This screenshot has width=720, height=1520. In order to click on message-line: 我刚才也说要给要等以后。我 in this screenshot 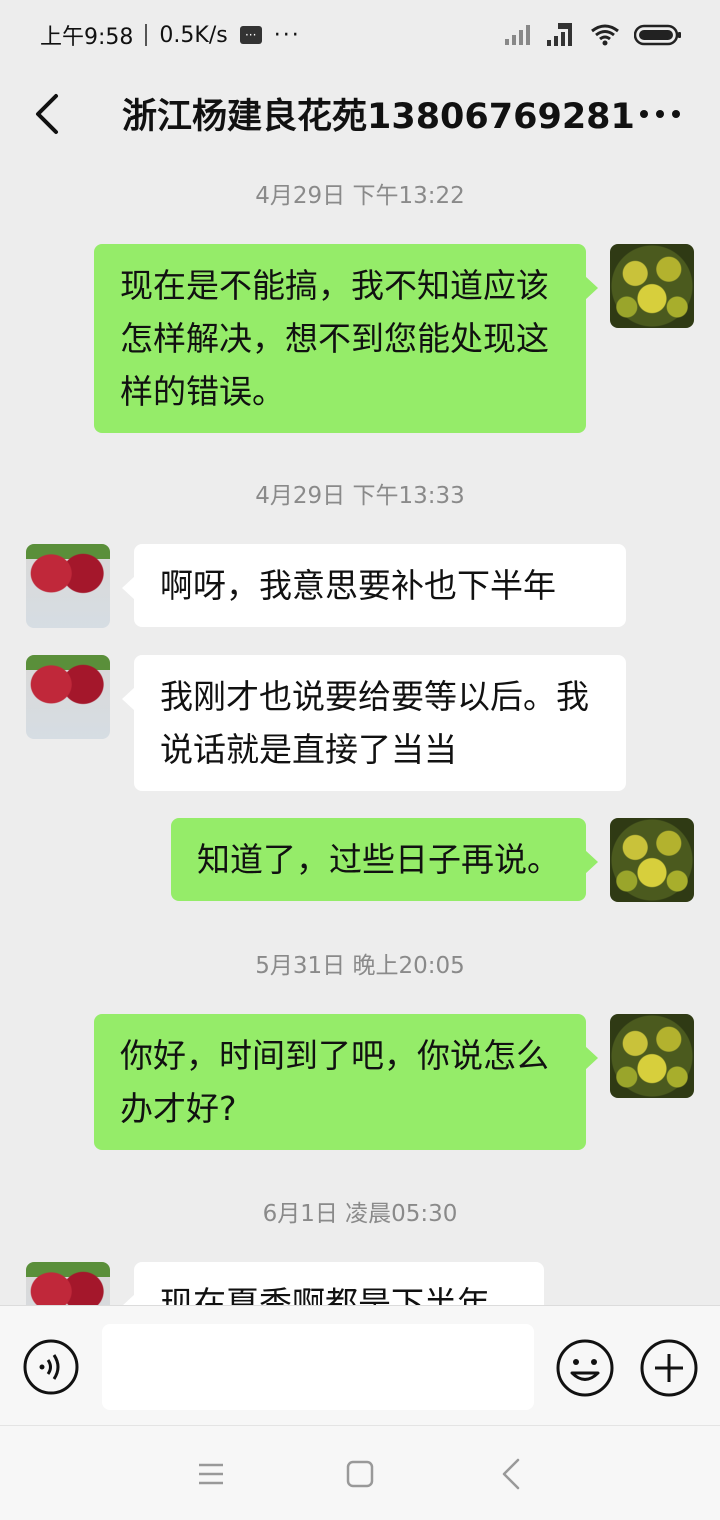, I will do `click(374, 696)`.